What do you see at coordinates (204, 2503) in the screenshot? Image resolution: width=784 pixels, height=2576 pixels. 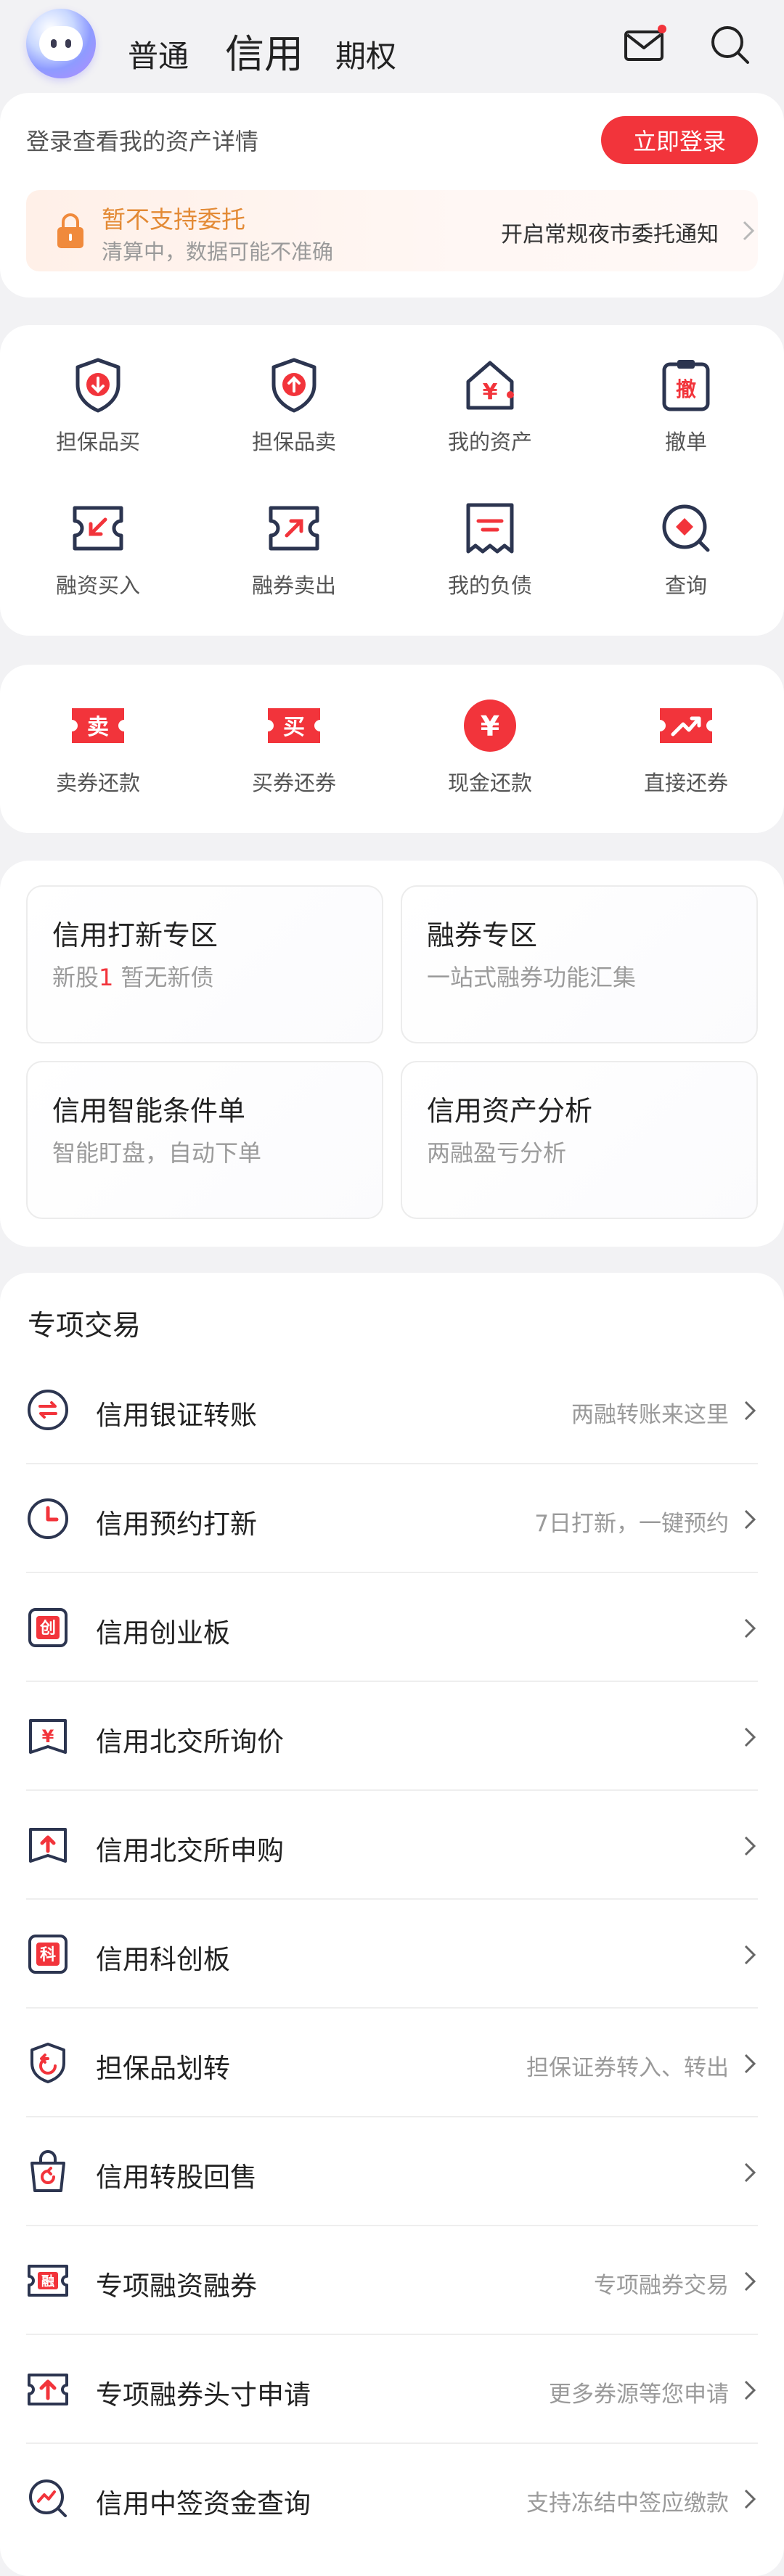 I see `row-title: 信用中签资金查询` at bounding box center [204, 2503].